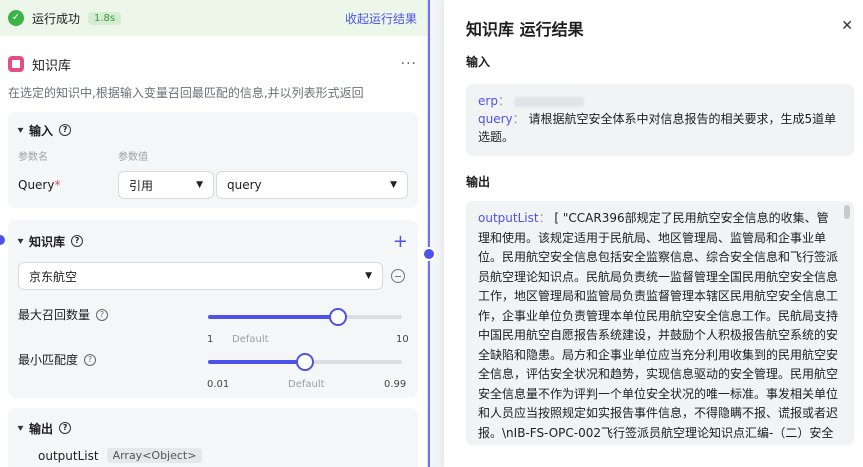 The height and width of the screenshot is (467, 863). Describe the element at coordinates (68, 455) in the screenshot. I see `output-item-name: outputList` at that location.